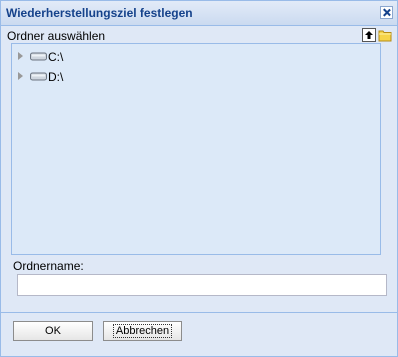 This screenshot has width=398, height=357. I want to click on dialog-title: Wiederherstellungsziel festlegen, so click(99, 13).